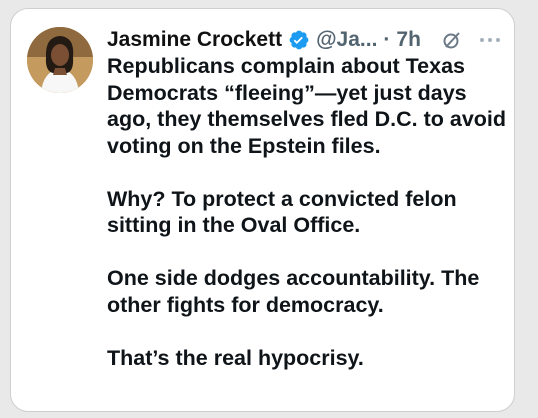 The height and width of the screenshot is (418, 538). I want to click on avatar, so click(60, 60).